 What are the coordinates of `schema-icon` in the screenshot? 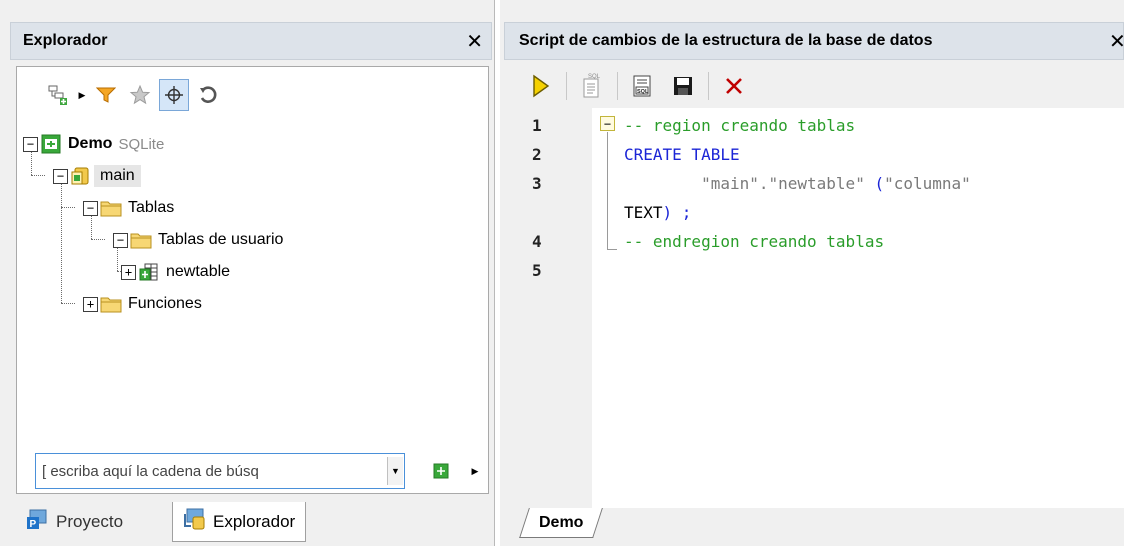 It's located at (81, 176).